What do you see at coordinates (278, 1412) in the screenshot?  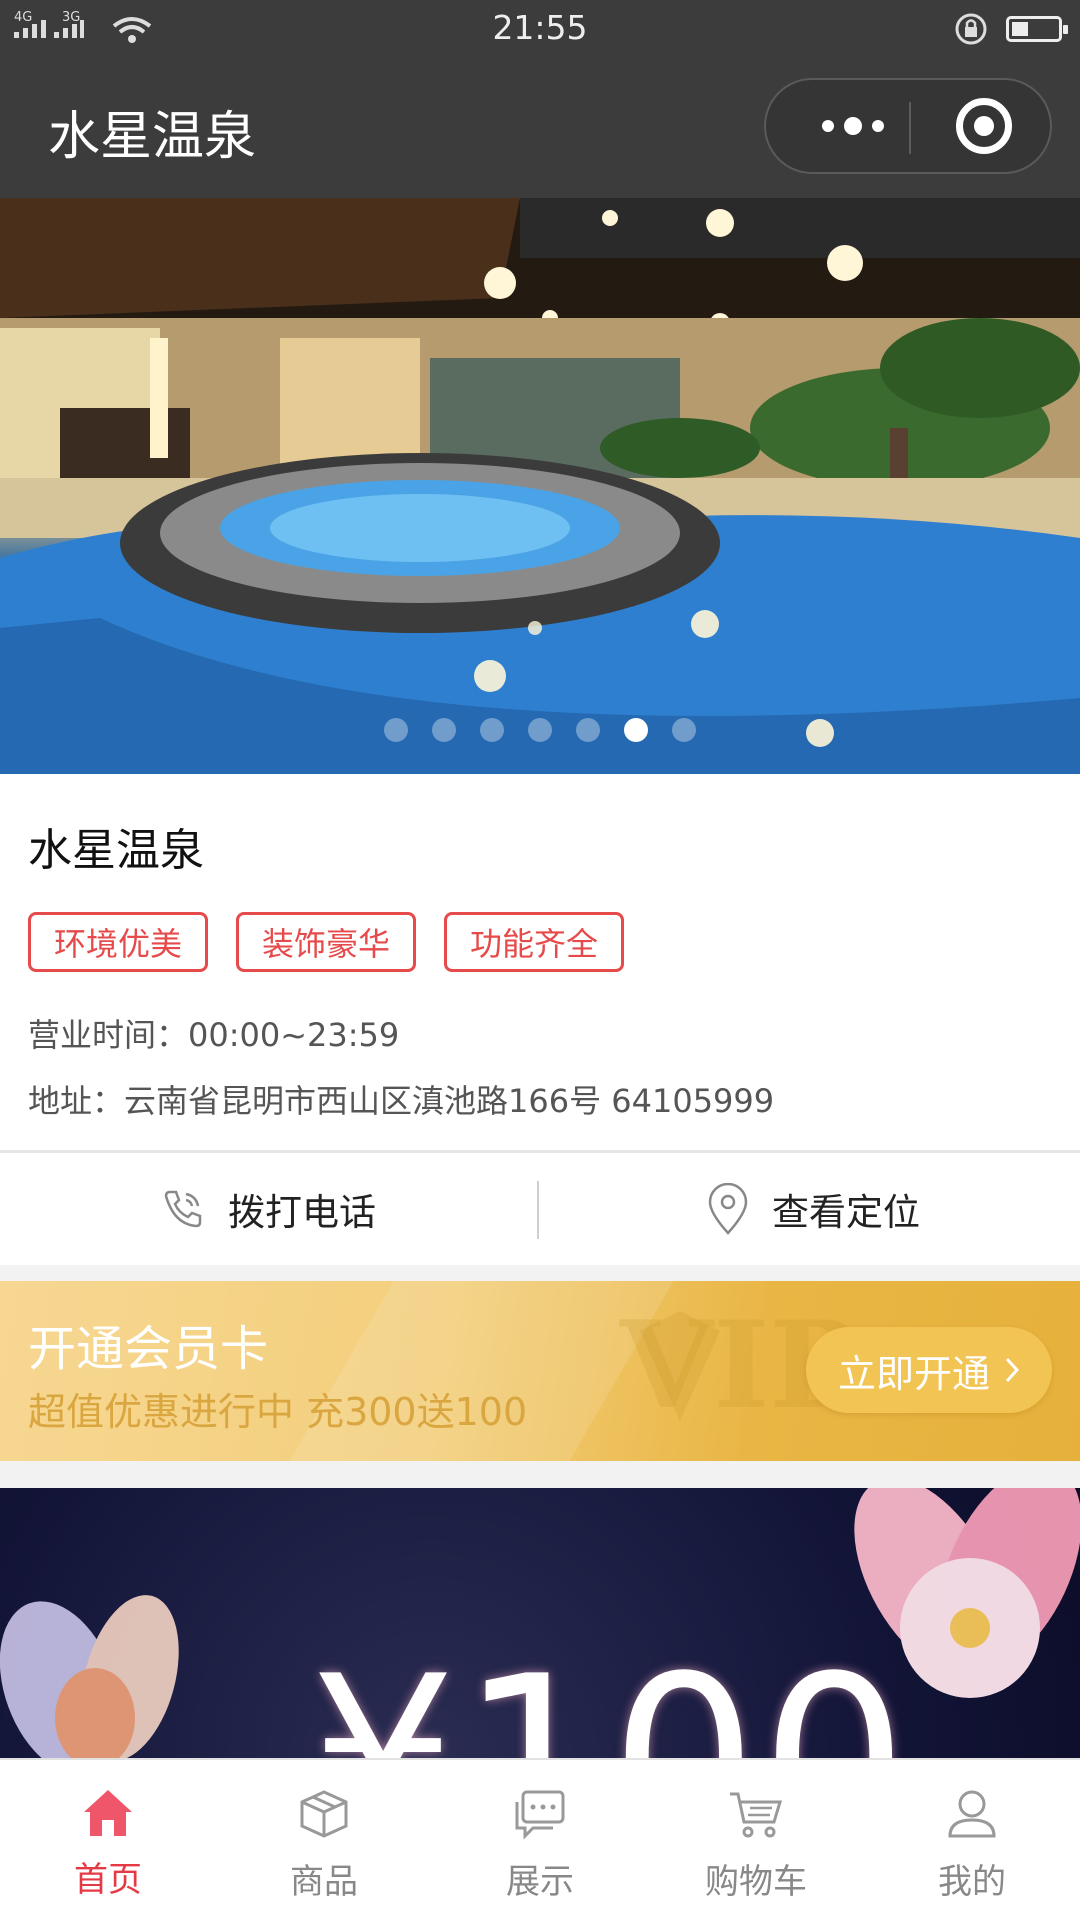 I see `member-card-subtitle: 超值优惠进行中 充300送100` at bounding box center [278, 1412].